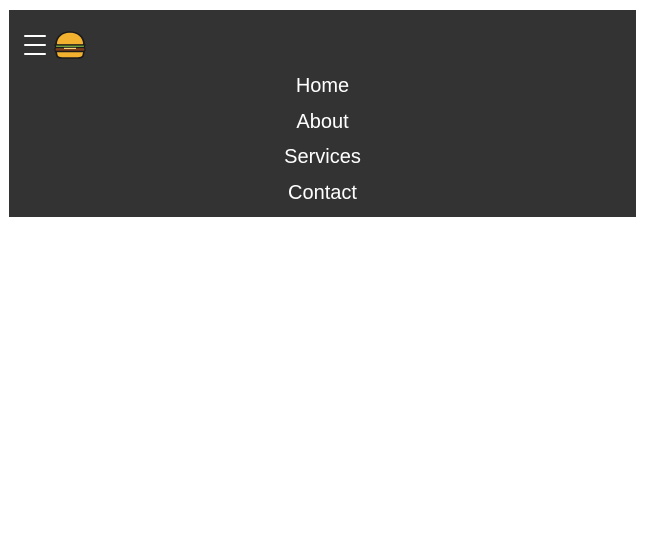  What do you see at coordinates (35, 45) in the screenshot?
I see `hamburger-menu-icon` at bounding box center [35, 45].